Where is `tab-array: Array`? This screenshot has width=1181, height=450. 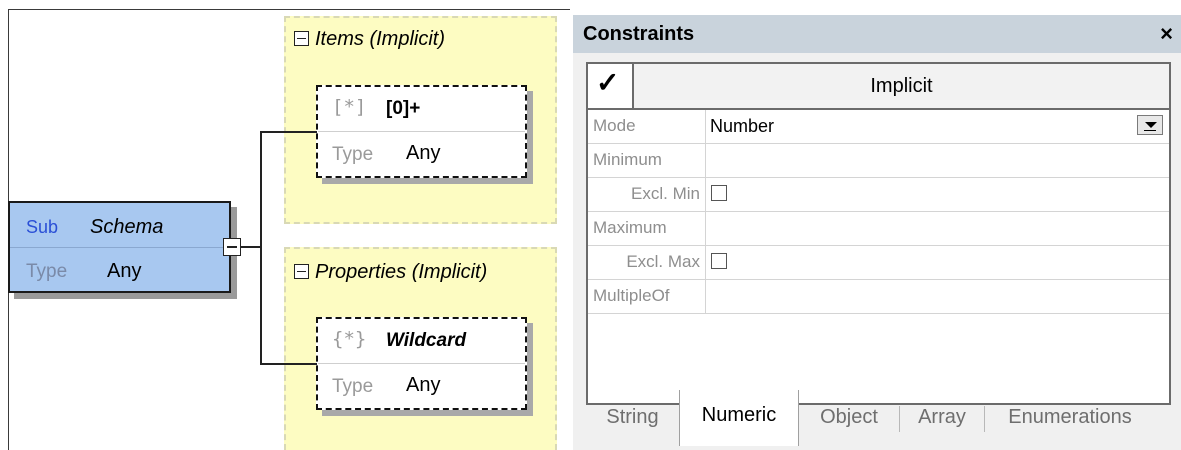
tab-array: Array is located at coordinates (942, 418).